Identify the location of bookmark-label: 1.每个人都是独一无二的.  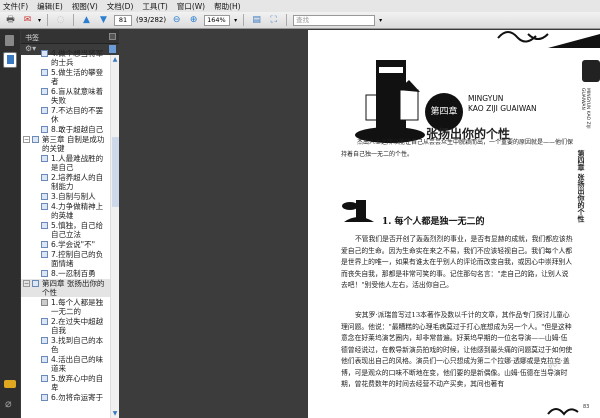
(77, 307).